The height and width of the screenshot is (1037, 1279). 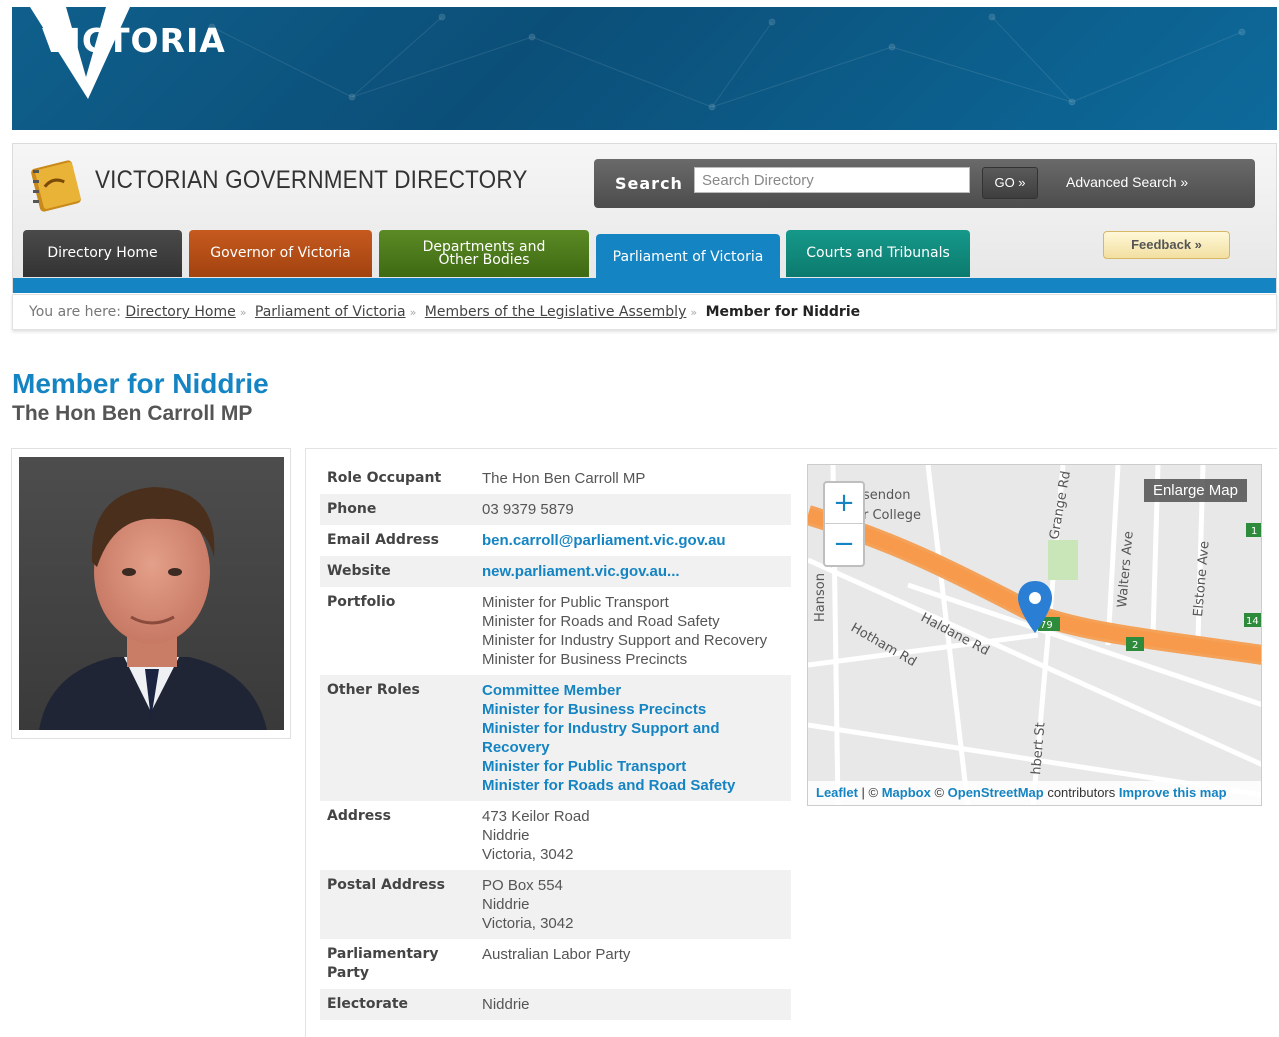 What do you see at coordinates (633, 766) in the screenshot?
I see `role-link-public-transport: Minister for Public Transport` at bounding box center [633, 766].